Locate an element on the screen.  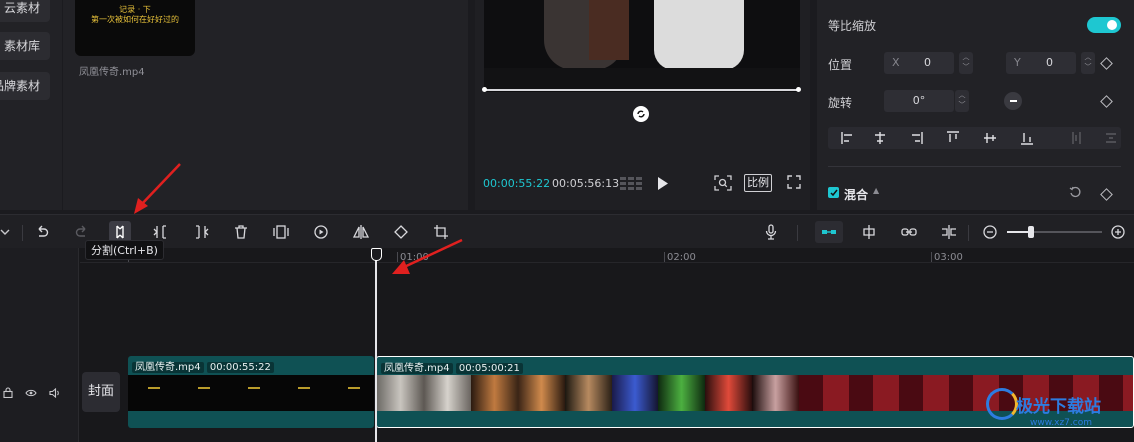
play-icon is located at coordinates (663, 185).